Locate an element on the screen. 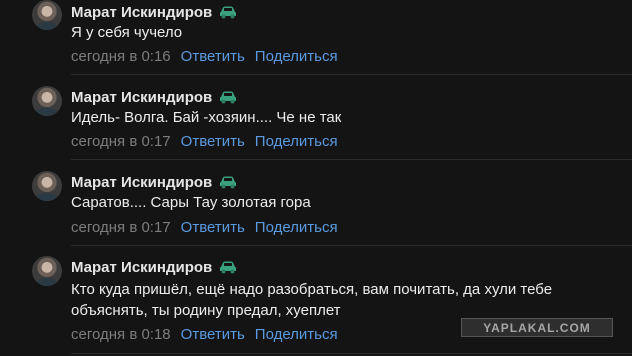  comment-time: сегодня в 0:18 is located at coordinates (121, 334).